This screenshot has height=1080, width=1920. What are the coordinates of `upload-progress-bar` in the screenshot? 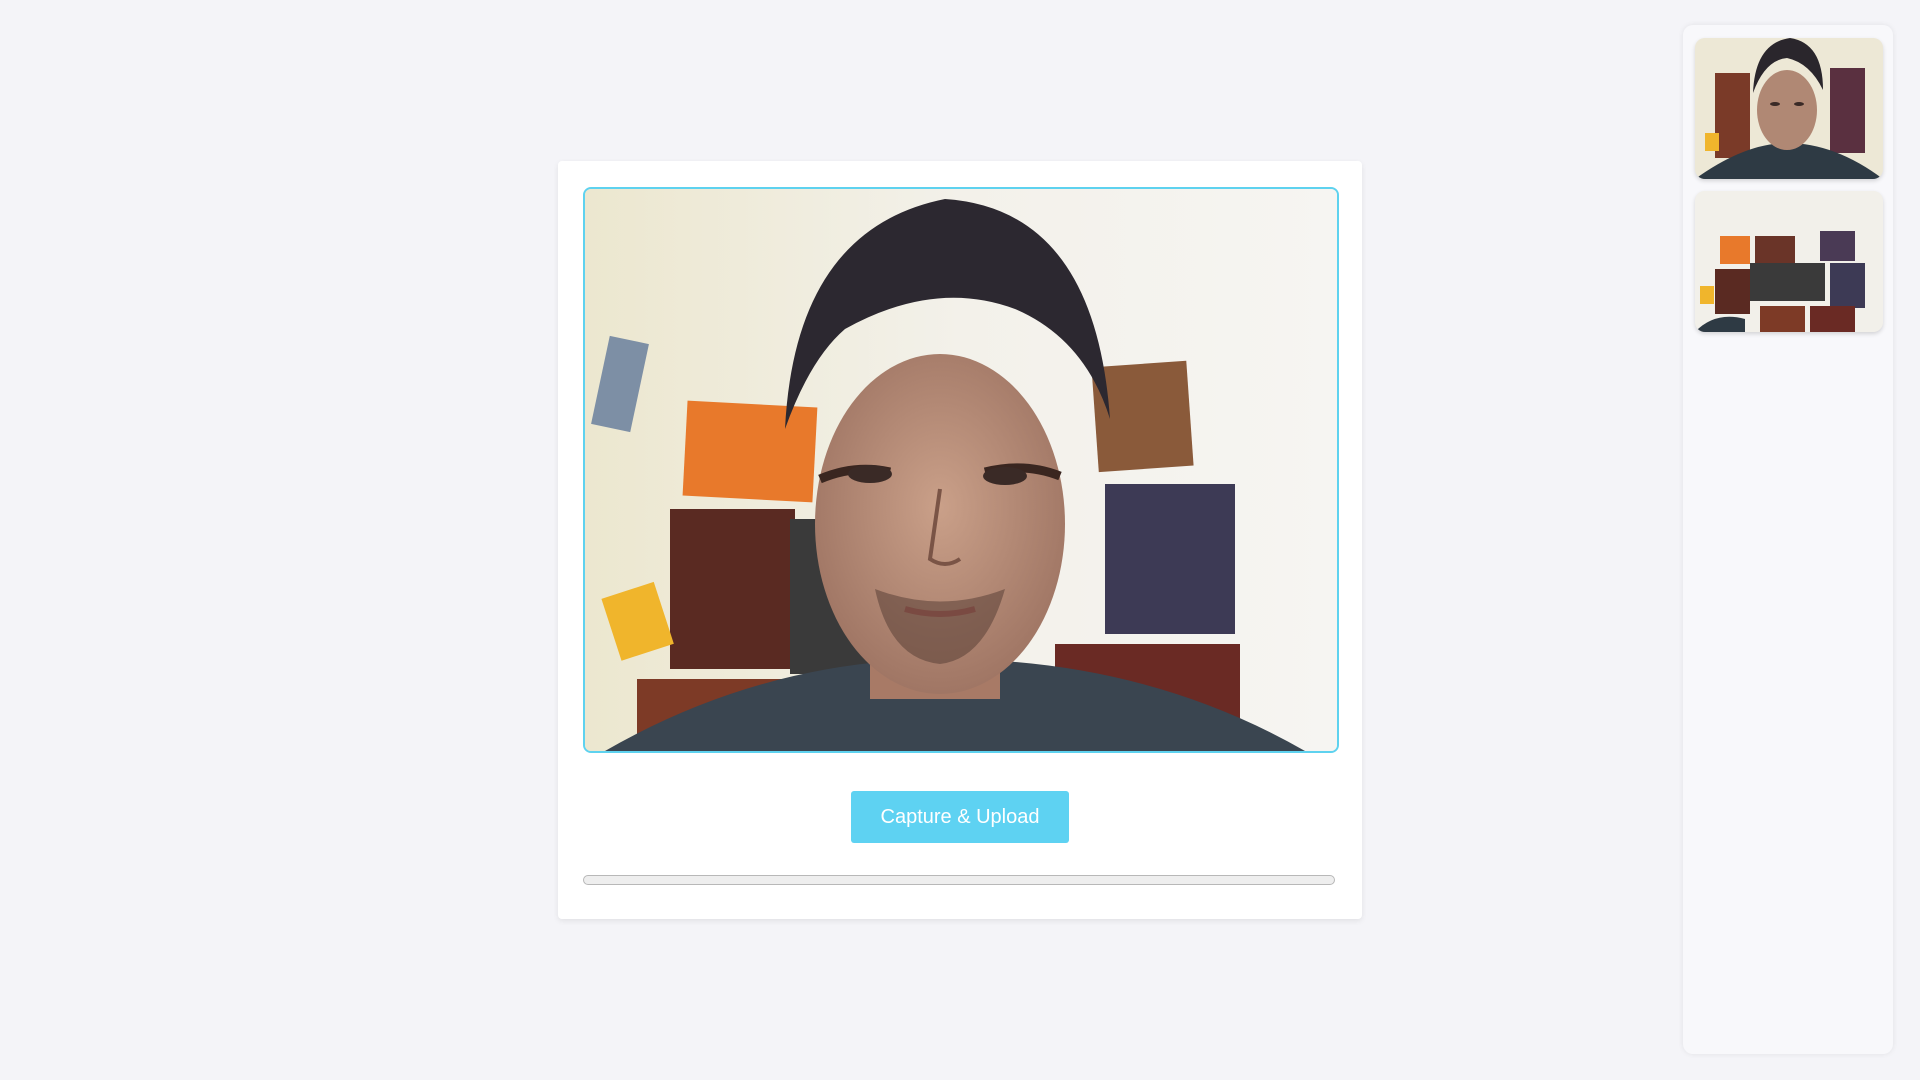 It's located at (959, 880).